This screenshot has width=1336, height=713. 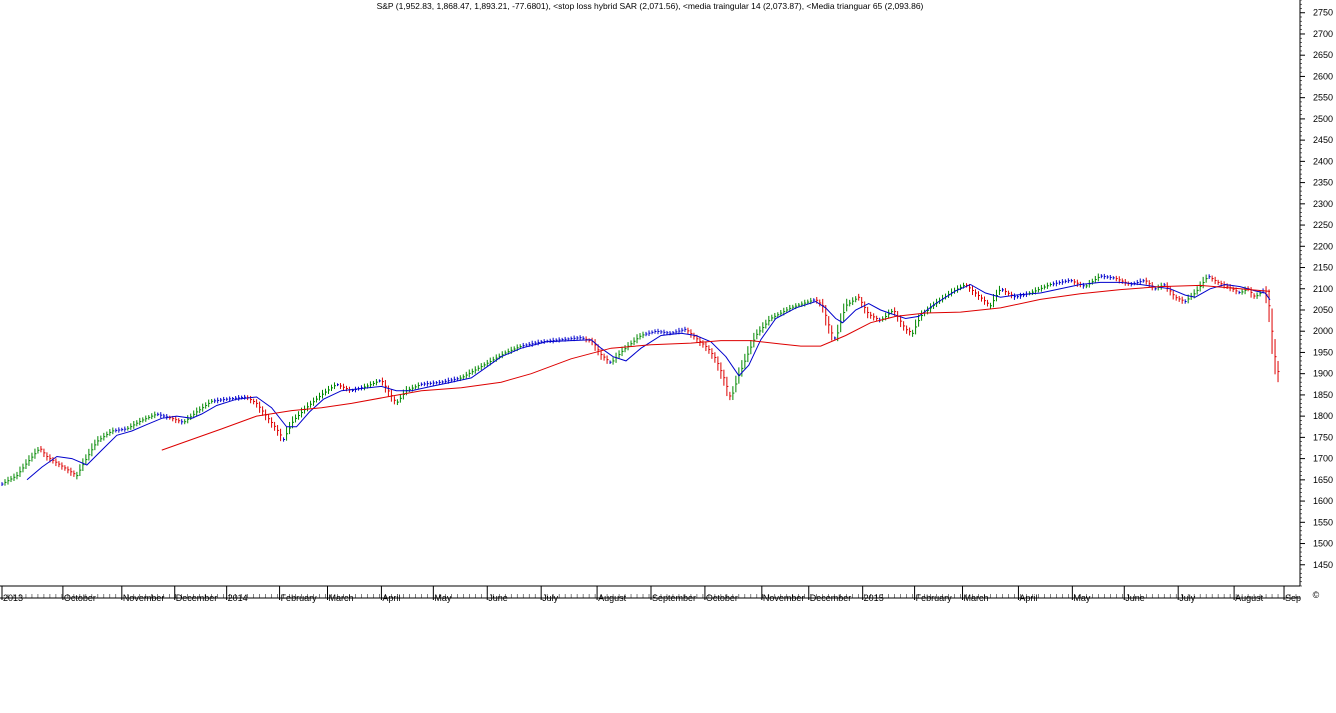 What do you see at coordinates (1323, 225) in the screenshot?
I see `y-tick-label: 2250` at bounding box center [1323, 225].